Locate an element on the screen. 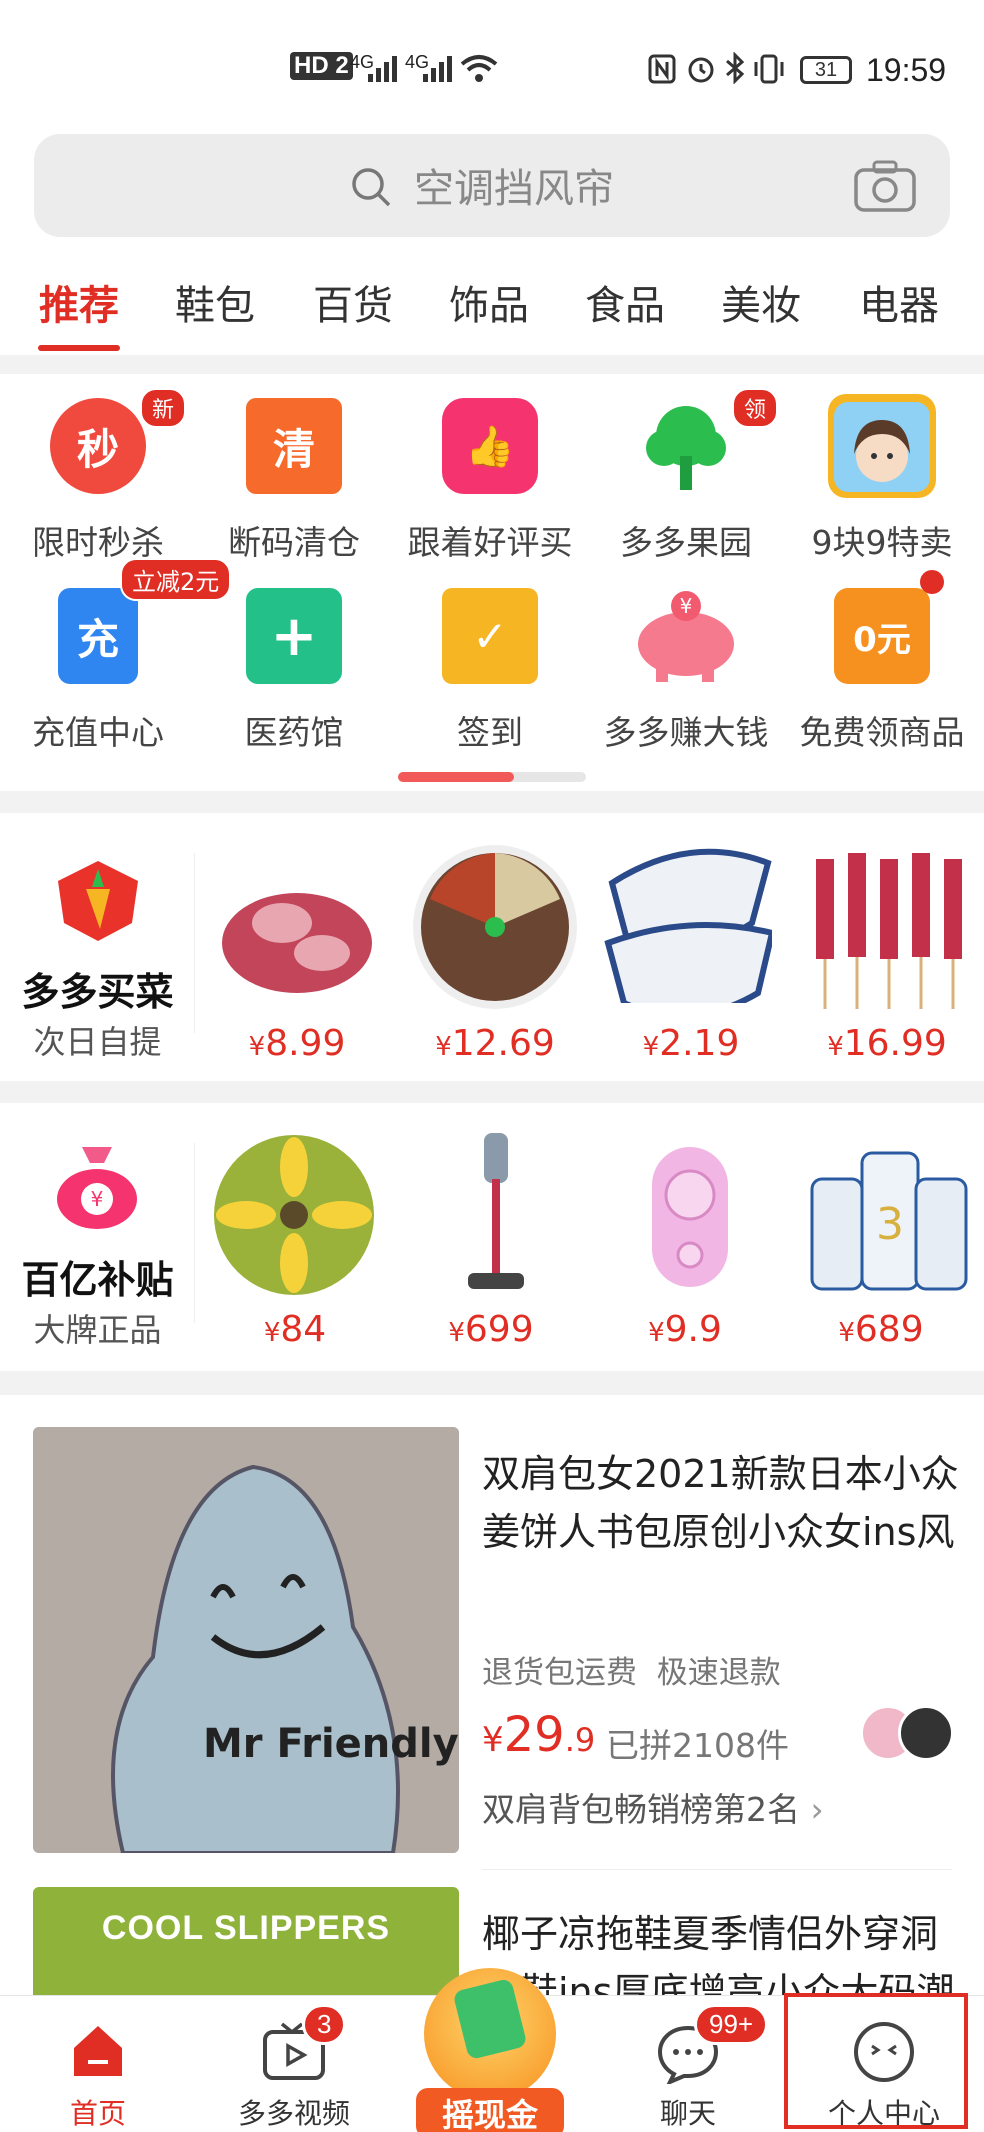 The image size is (984, 2132). grid-item-earn-money: ¥ 多多赚大钱 is located at coordinates (686, 659).